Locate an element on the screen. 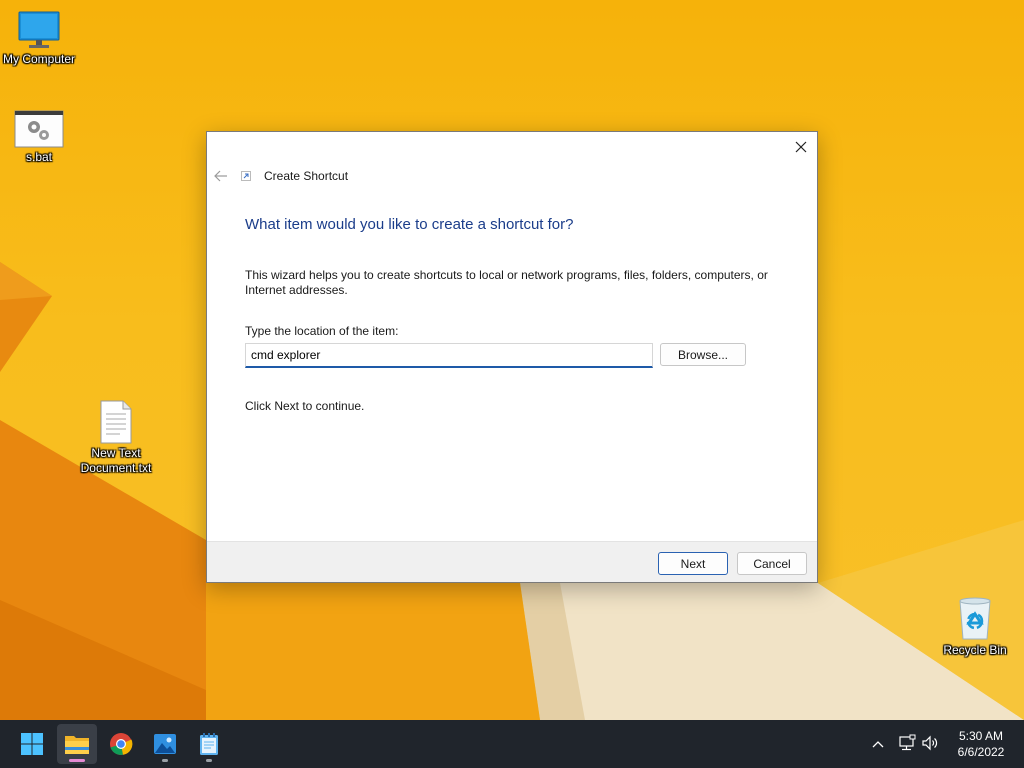 The image size is (1024, 768). taskbar-photos is located at coordinates (165, 744).